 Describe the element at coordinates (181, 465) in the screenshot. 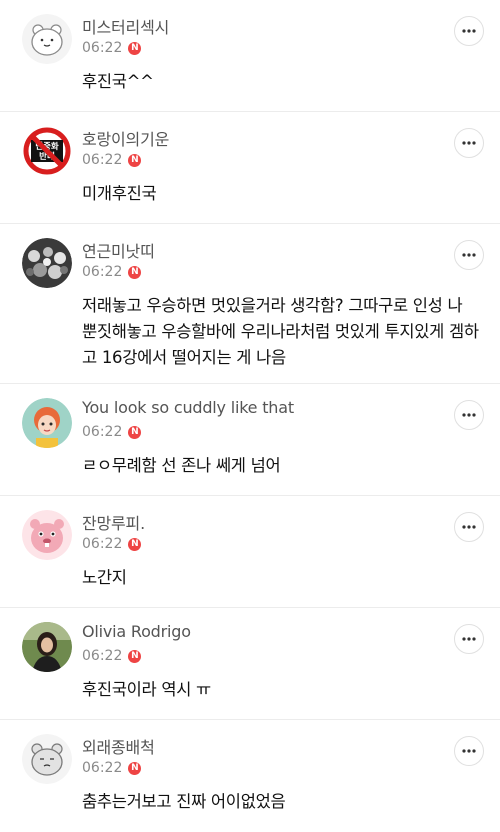

I see `comment-text: ㄹㅇ무례함 선 존나 쎄게 넘어` at that location.